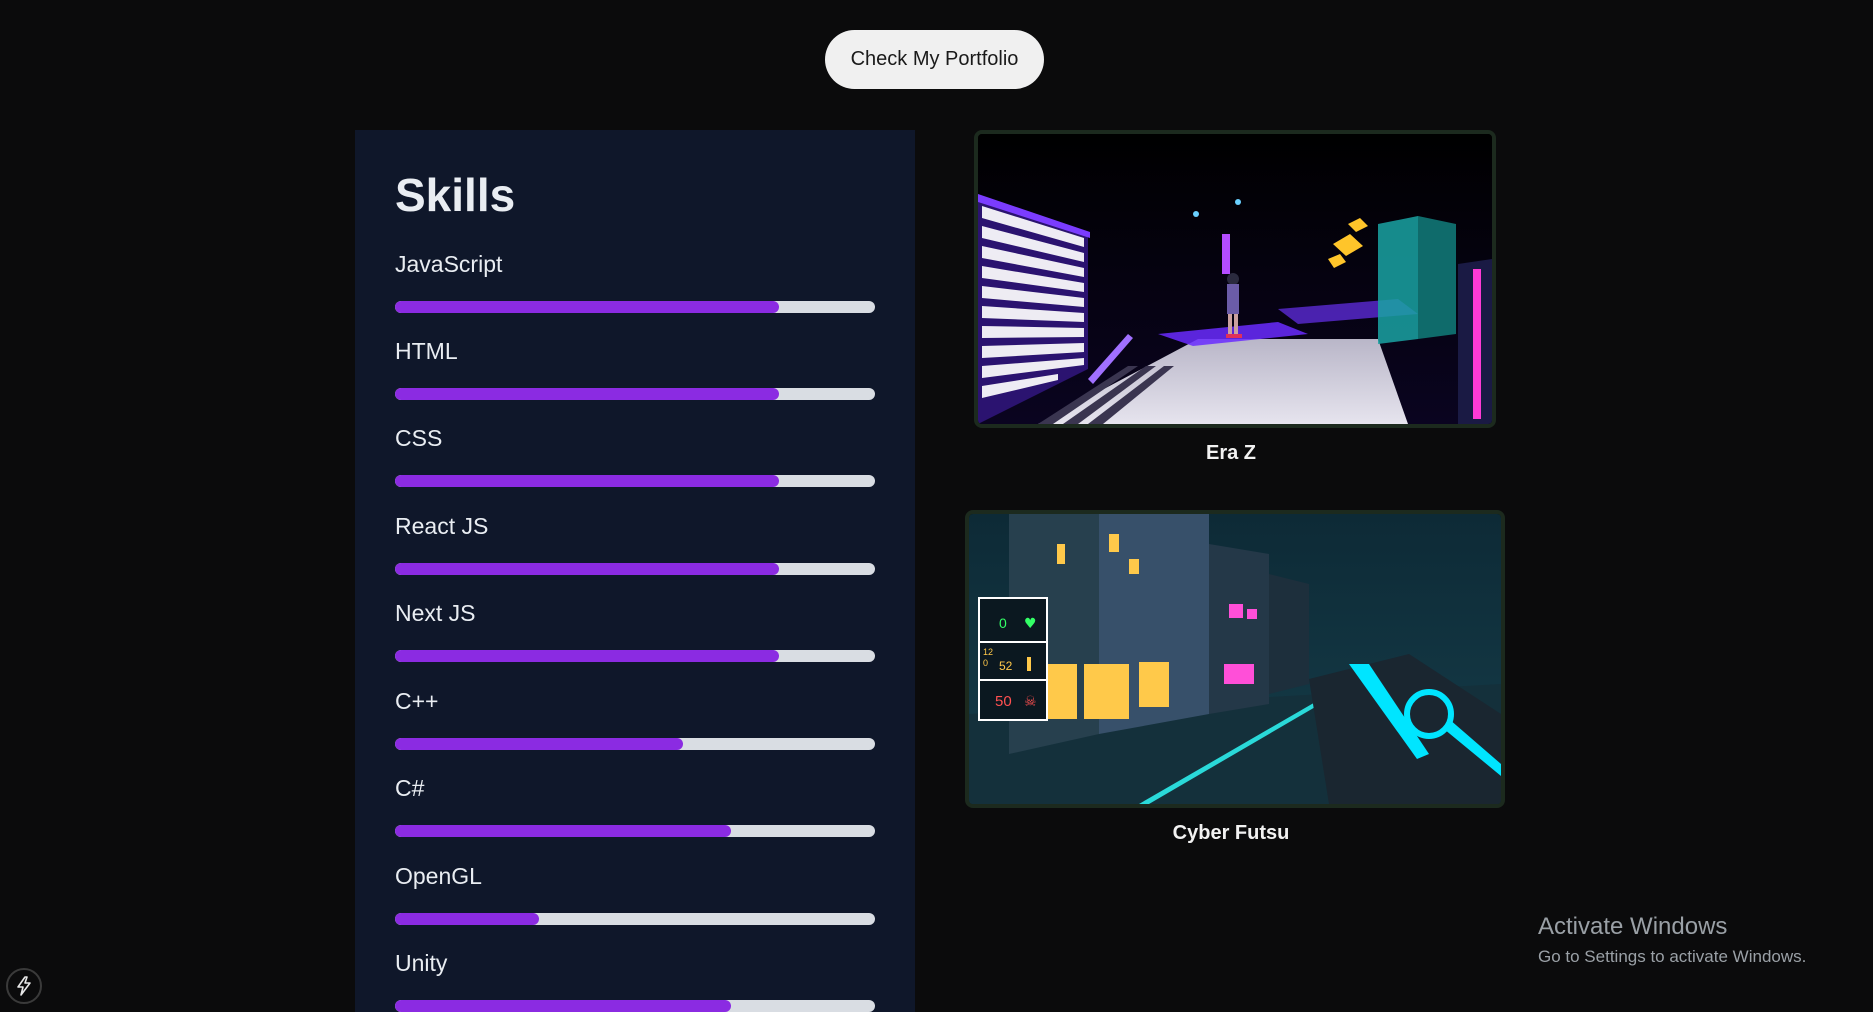 This screenshot has height=1012, width=1873. What do you see at coordinates (426, 351) in the screenshot?
I see `skill-name: HTML` at bounding box center [426, 351].